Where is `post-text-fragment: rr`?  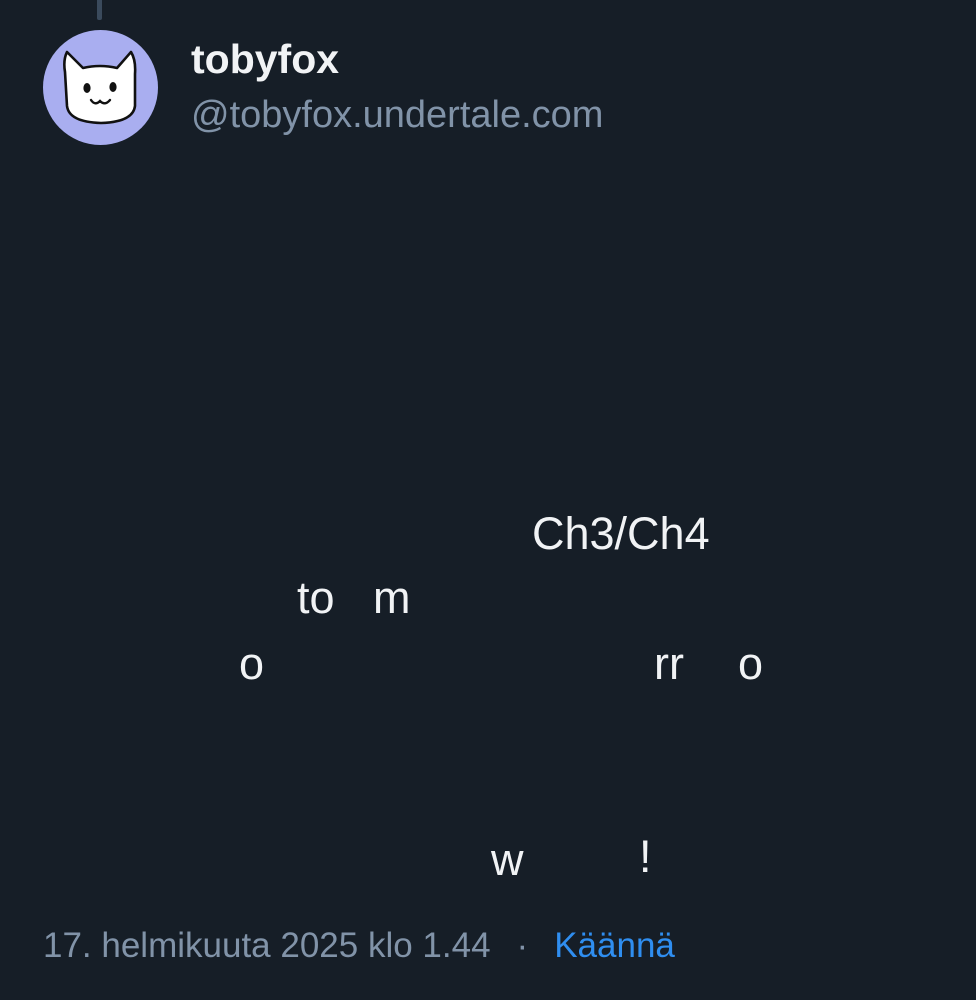
post-text-fragment: rr is located at coordinates (669, 663).